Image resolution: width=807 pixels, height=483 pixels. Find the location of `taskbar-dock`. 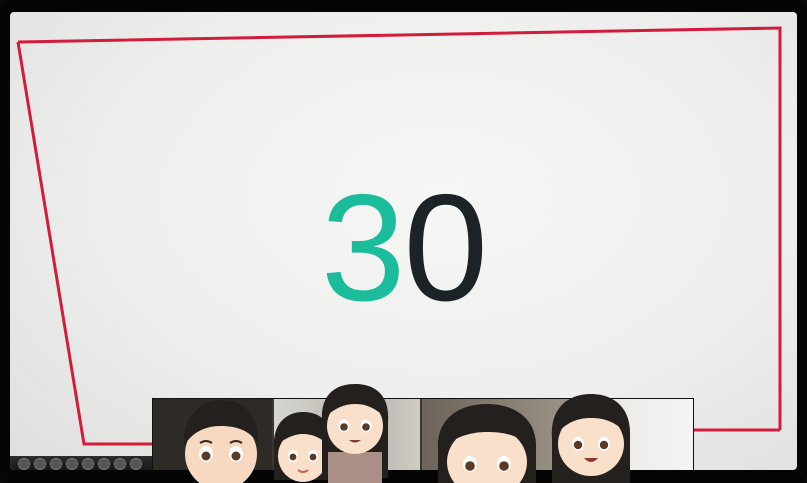

taskbar-dock is located at coordinates (85, 463).